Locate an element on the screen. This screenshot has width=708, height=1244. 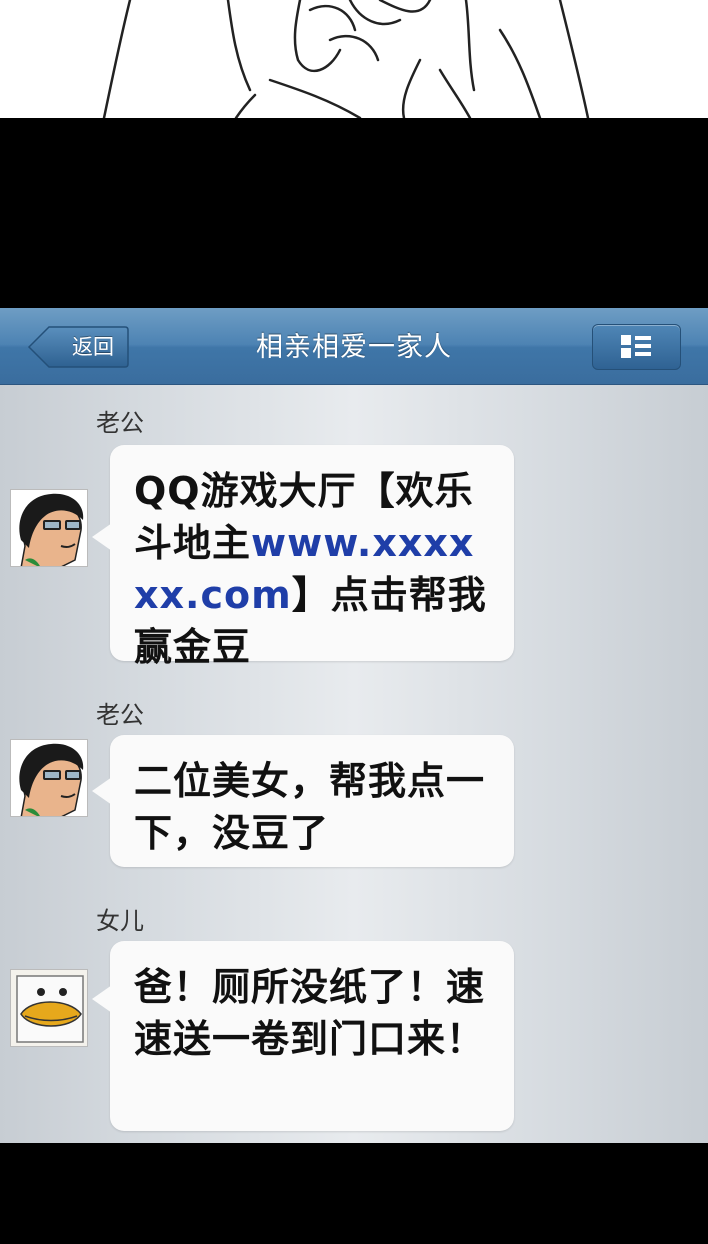
message-bubble: 二位美女，帮我点一下，没豆了 is located at coordinates (303, 801).